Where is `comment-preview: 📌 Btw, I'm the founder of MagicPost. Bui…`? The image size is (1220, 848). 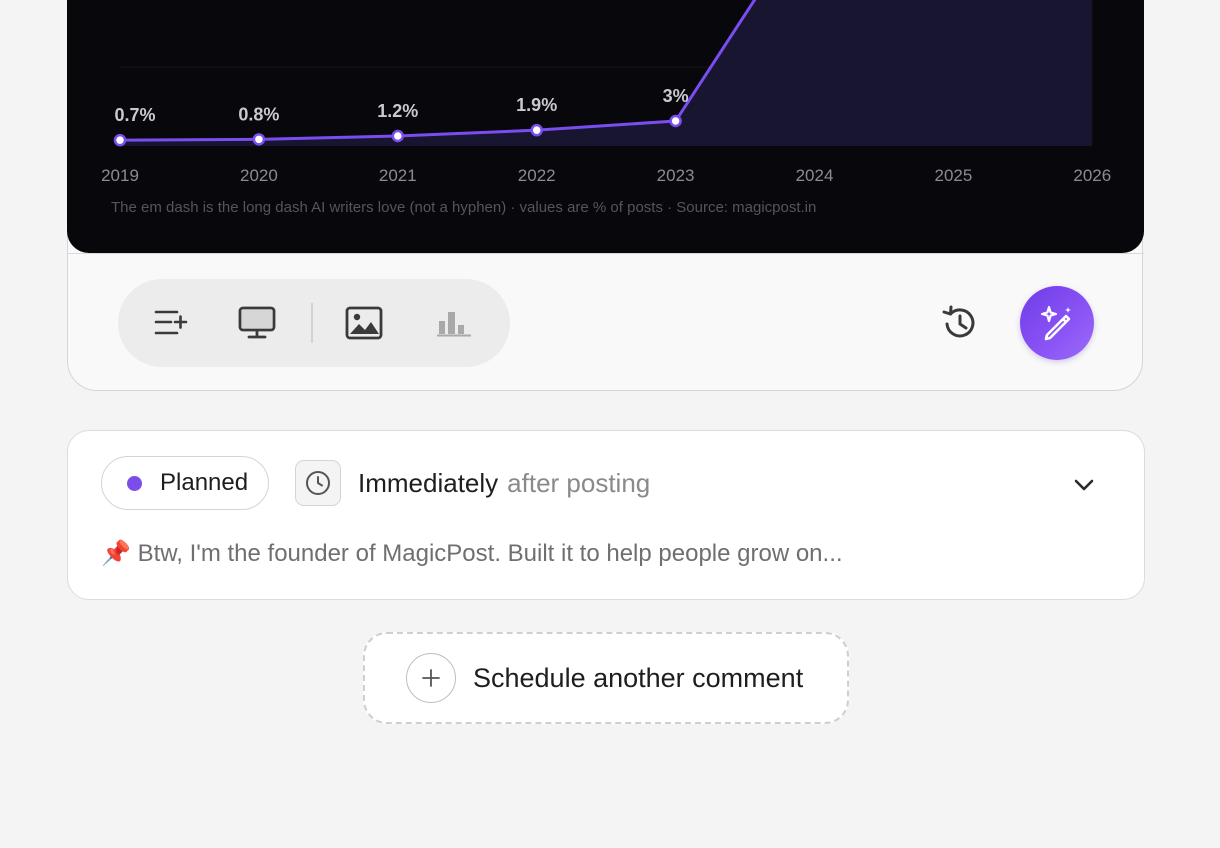 comment-preview: 📌 Btw, I'm the founder of MagicPost. Bui… is located at coordinates (472, 553).